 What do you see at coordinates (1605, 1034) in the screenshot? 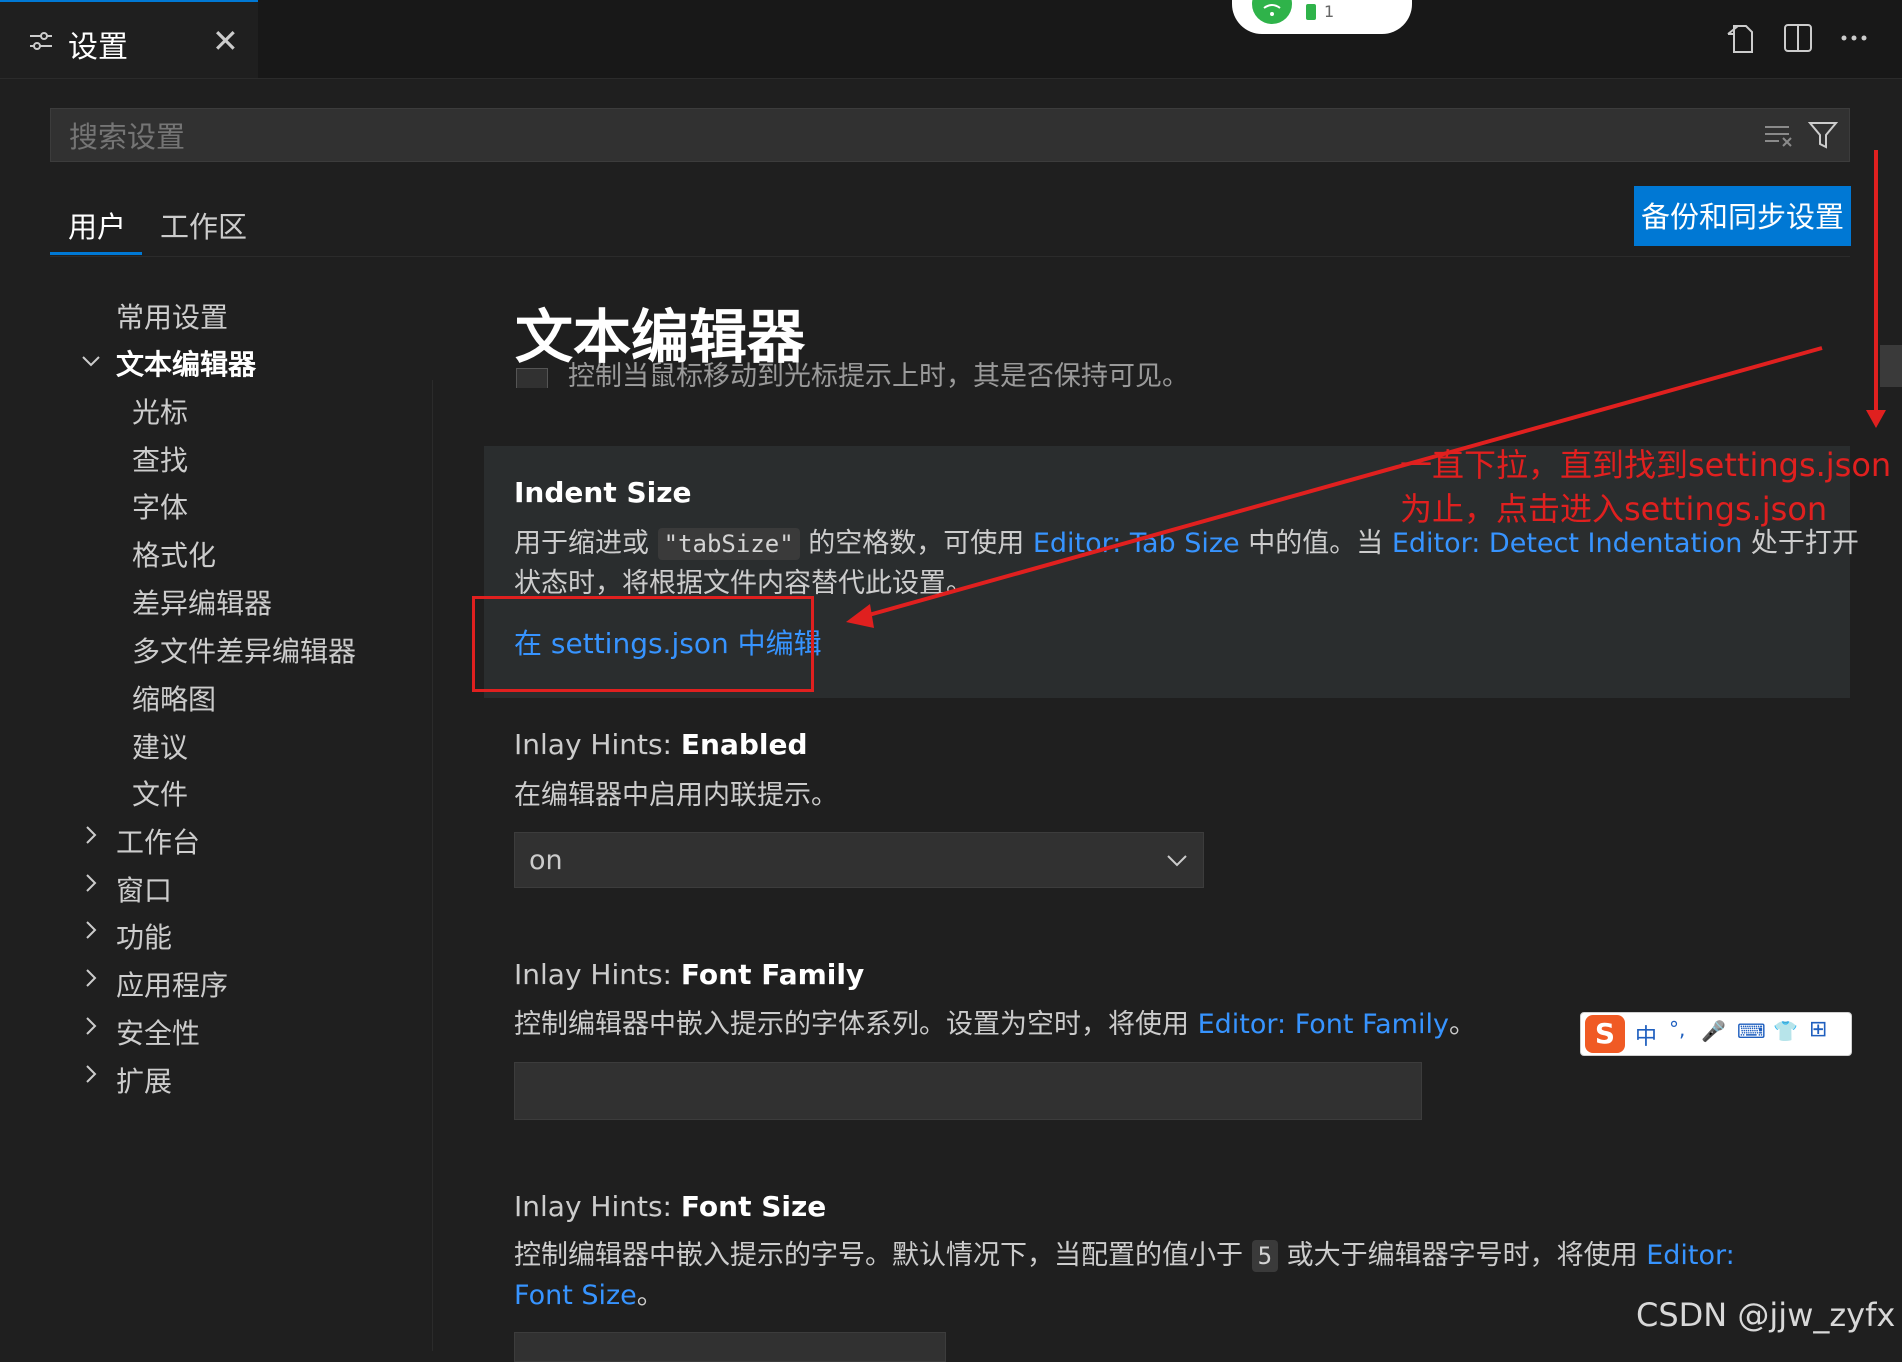
I see `sogou-logo-icon: S` at bounding box center [1605, 1034].